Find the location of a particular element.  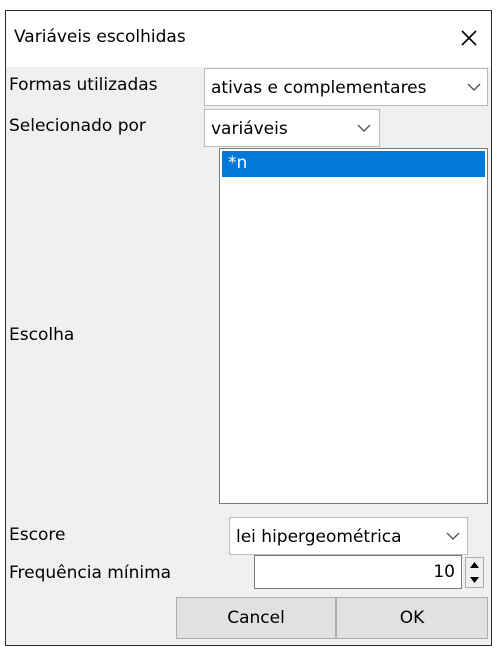

formas-label: Formas utilizadas is located at coordinates (83, 85).